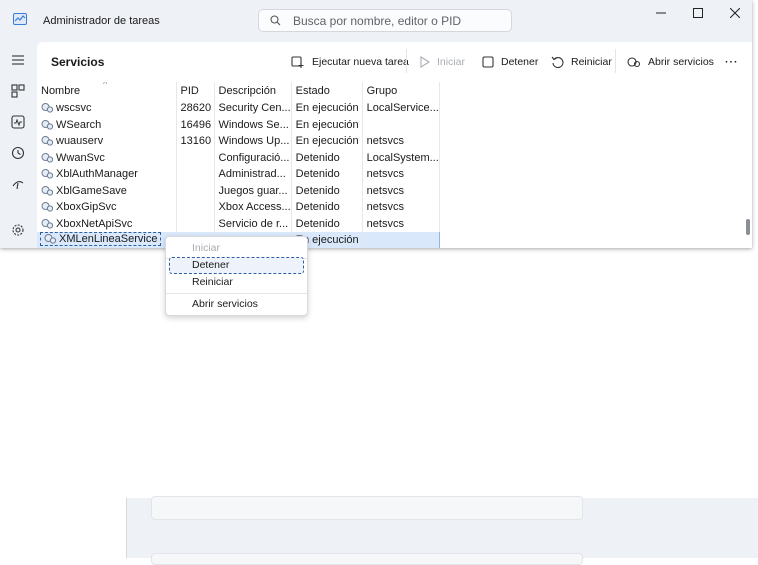 This screenshot has width=758, height=565. Describe the element at coordinates (327, 91) in the screenshot. I see `column-header-status: Estado` at that location.